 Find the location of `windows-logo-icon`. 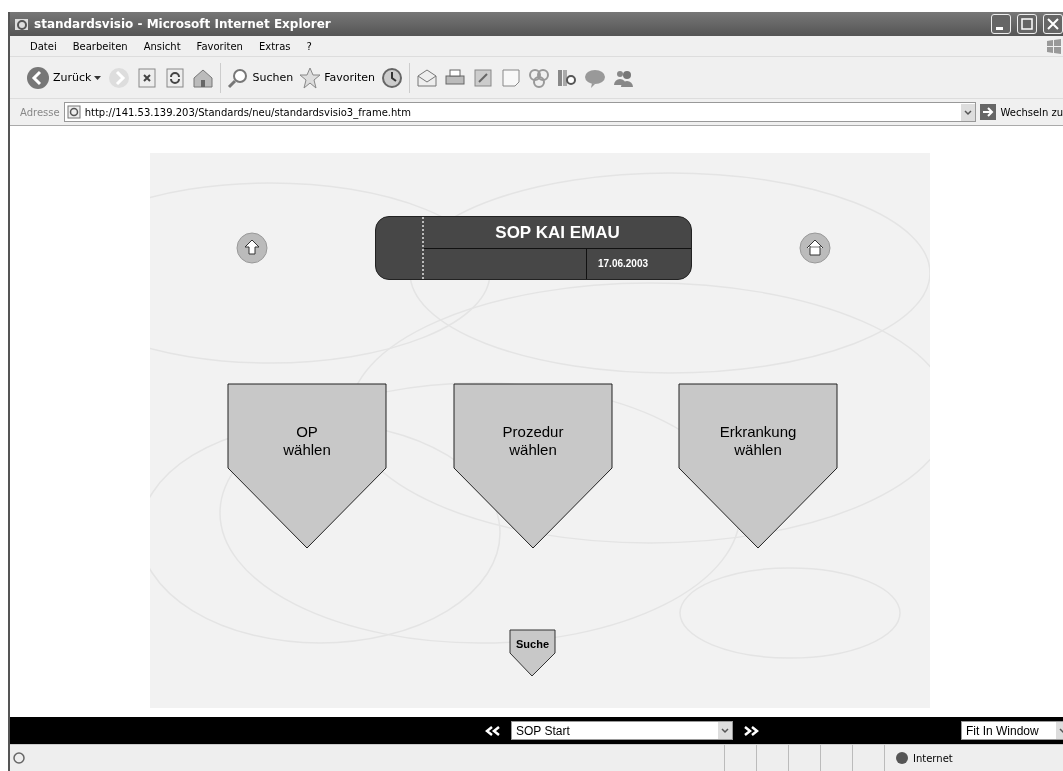

windows-logo-icon is located at coordinates (1054, 46).